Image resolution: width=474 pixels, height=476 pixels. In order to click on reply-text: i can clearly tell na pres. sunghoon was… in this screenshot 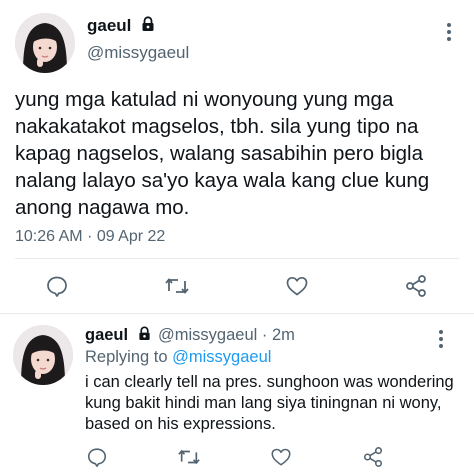, I will do `click(269, 403)`.